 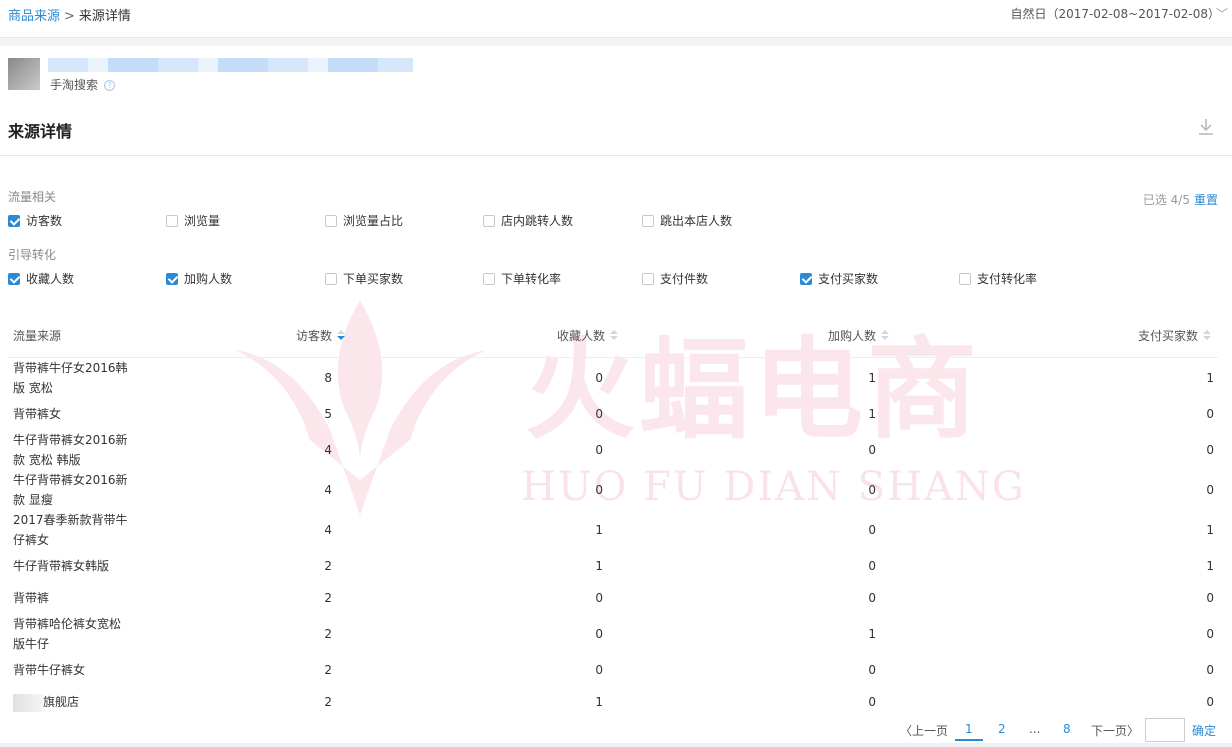 I want to click on product-thumbnail, so click(x=24, y=74).